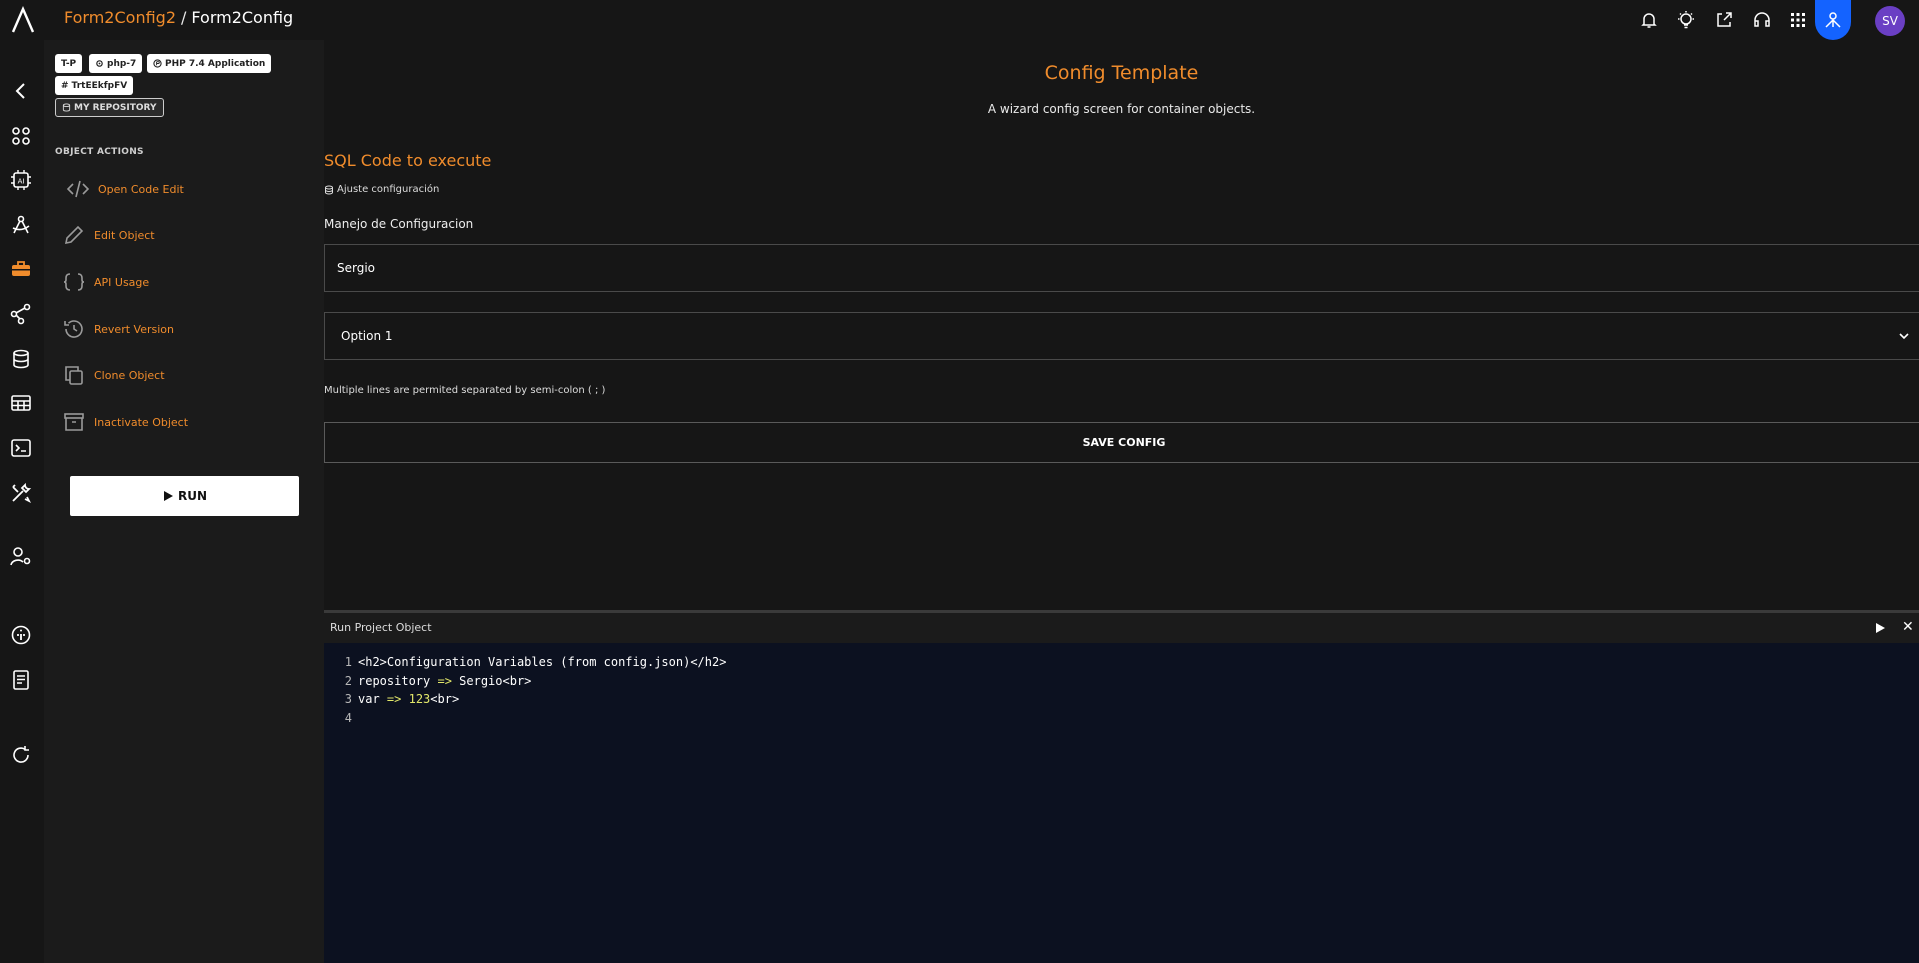  I want to click on history-icon, so click(73, 329).